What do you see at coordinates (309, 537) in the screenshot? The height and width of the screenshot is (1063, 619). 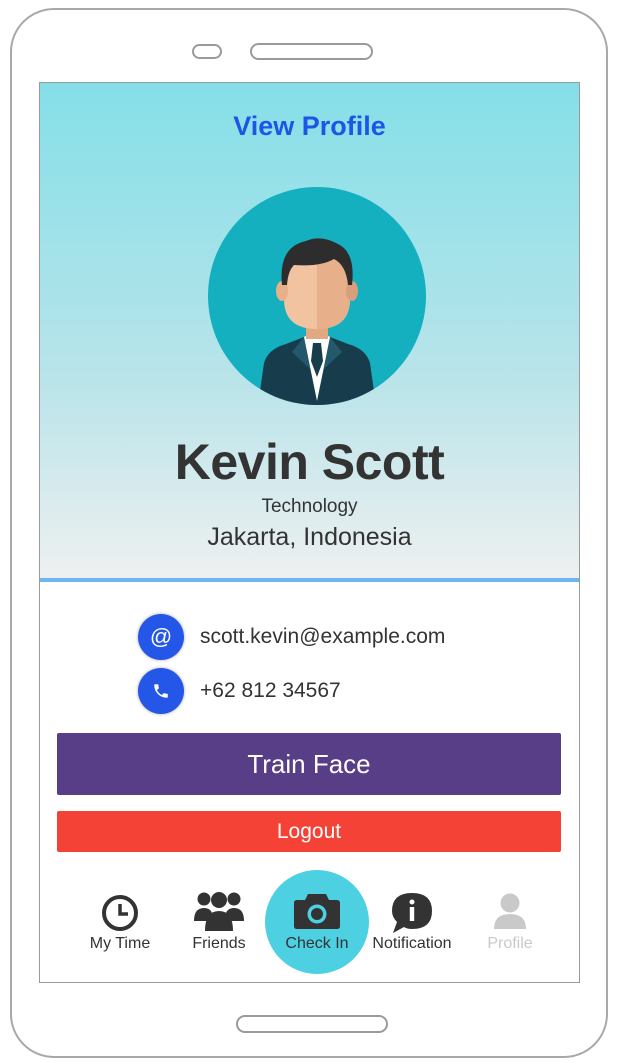 I see `profile-location: Jakarta, Indonesia` at bounding box center [309, 537].